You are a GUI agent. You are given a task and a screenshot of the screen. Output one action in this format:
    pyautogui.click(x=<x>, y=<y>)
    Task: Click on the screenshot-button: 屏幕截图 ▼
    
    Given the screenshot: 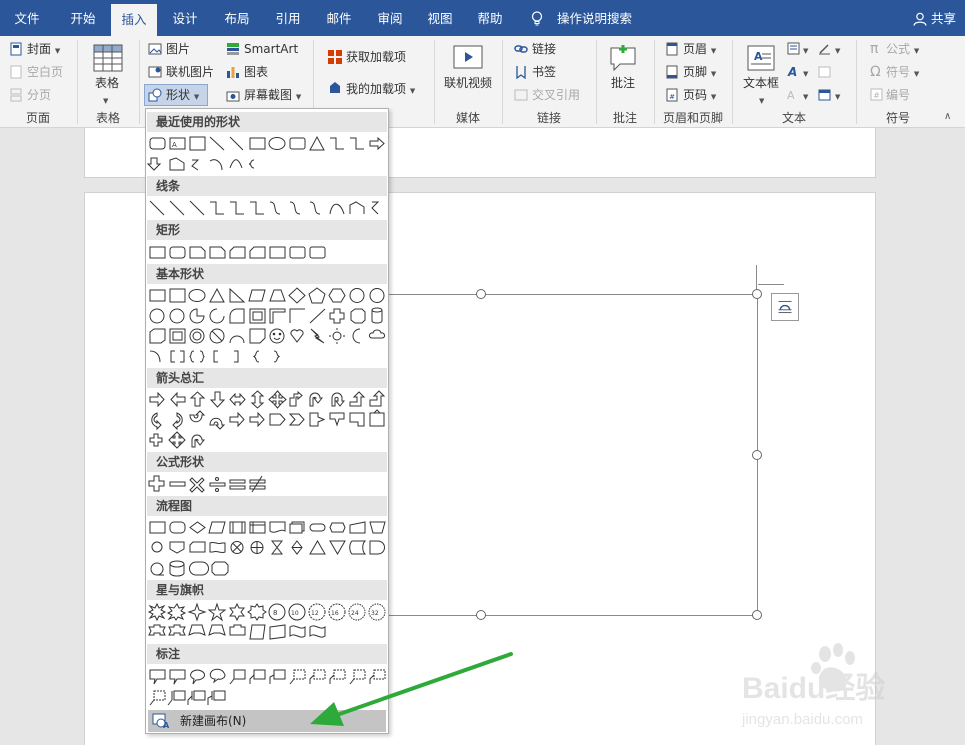 What is the action you would take?
    pyautogui.click(x=273, y=95)
    